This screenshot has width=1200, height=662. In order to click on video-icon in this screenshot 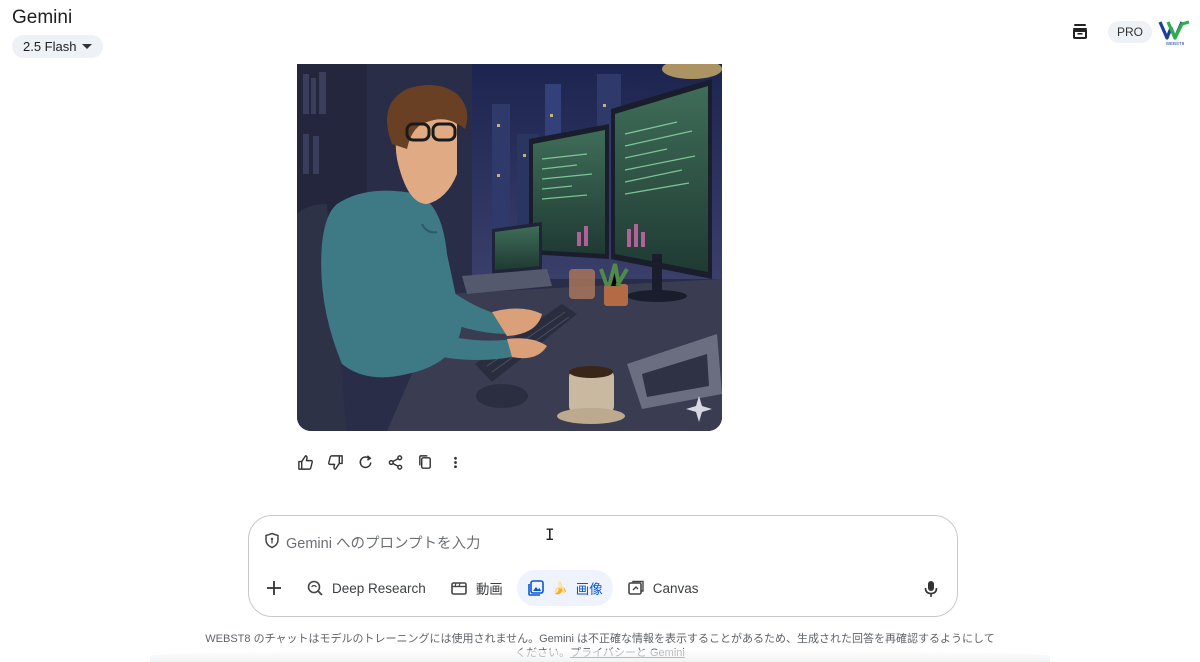, I will do `click(459, 588)`.